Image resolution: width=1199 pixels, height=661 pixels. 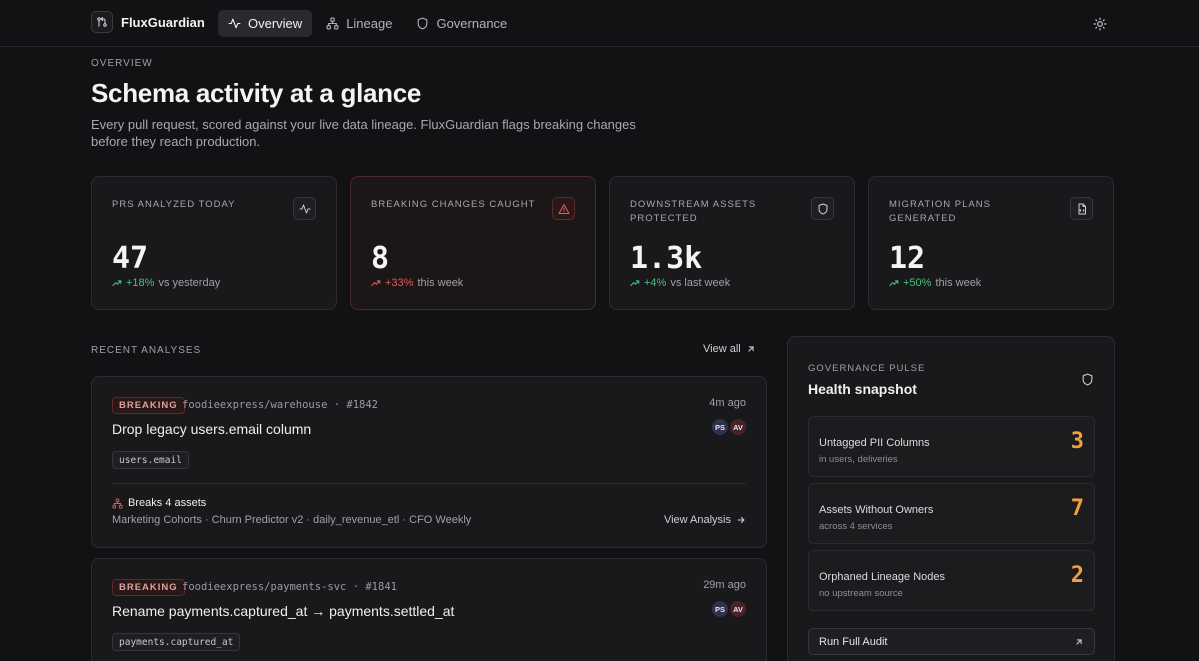 What do you see at coordinates (563, 208) in the screenshot?
I see `alert-triangle-icon` at bounding box center [563, 208].